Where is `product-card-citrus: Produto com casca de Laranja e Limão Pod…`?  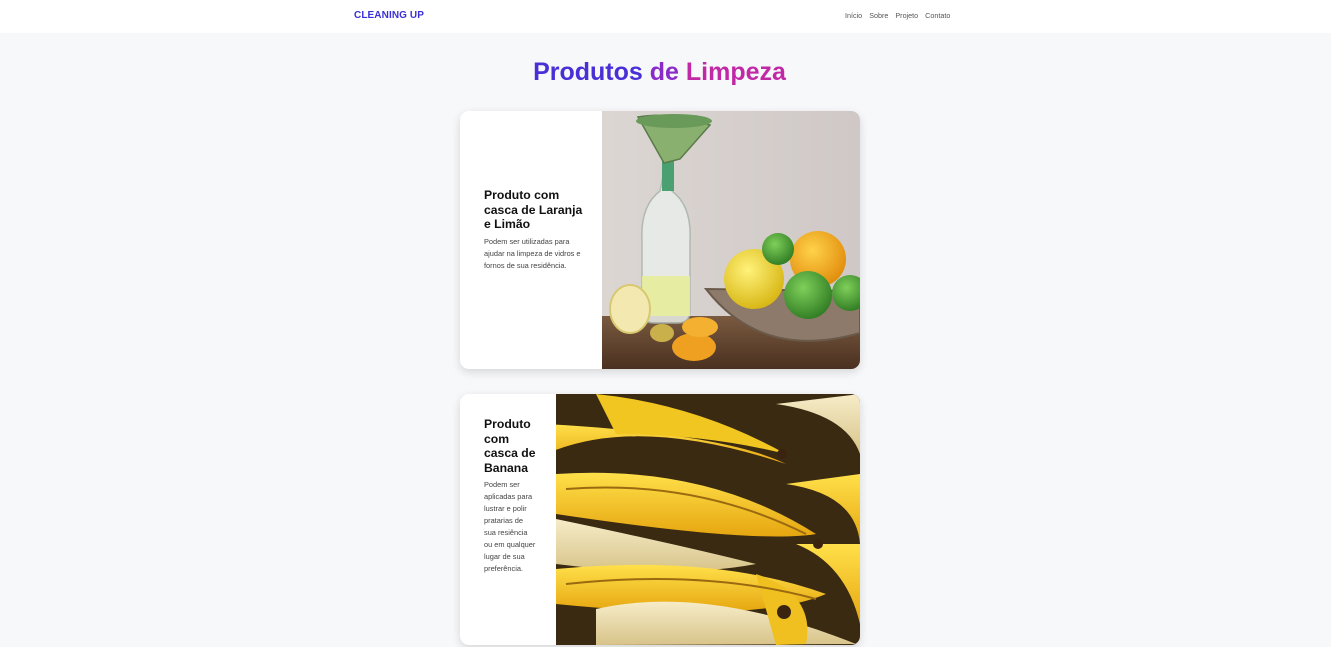 product-card-citrus: Produto com casca de Laranja e Limão Pod… is located at coordinates (660, 240).